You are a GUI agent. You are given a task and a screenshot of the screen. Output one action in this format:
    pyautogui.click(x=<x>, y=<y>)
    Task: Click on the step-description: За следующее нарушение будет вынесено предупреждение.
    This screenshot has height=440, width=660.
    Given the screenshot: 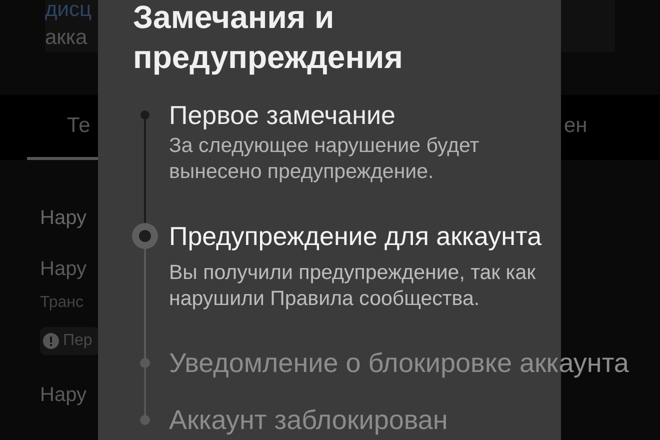 What is the action you would take?
    pyautogui.click(x=324, y=159)
    